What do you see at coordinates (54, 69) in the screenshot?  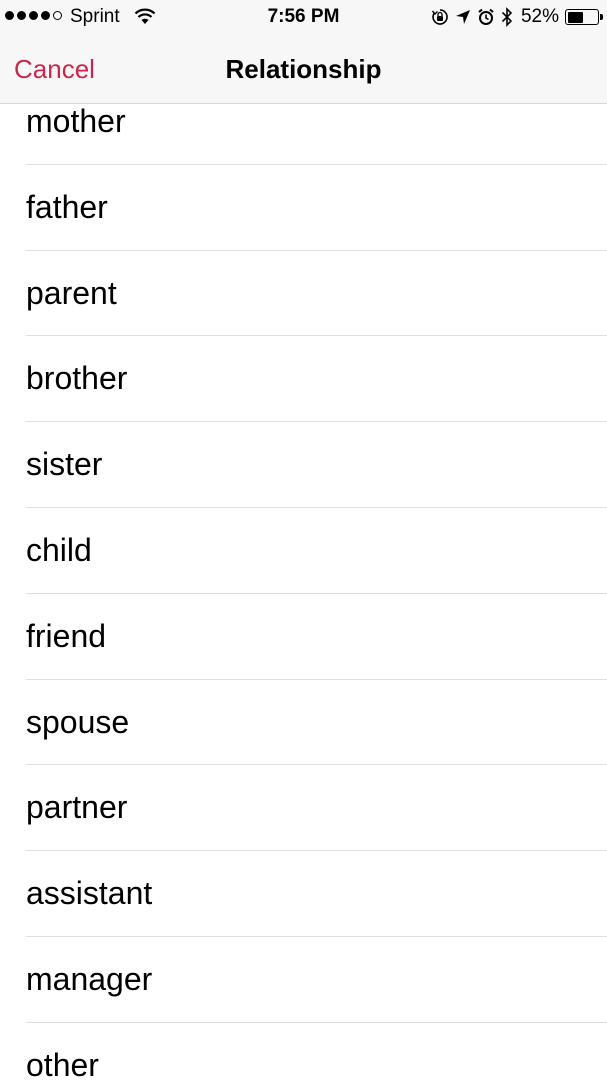 I see `cancel-button: Cancel` at bounding box center [54, 69].